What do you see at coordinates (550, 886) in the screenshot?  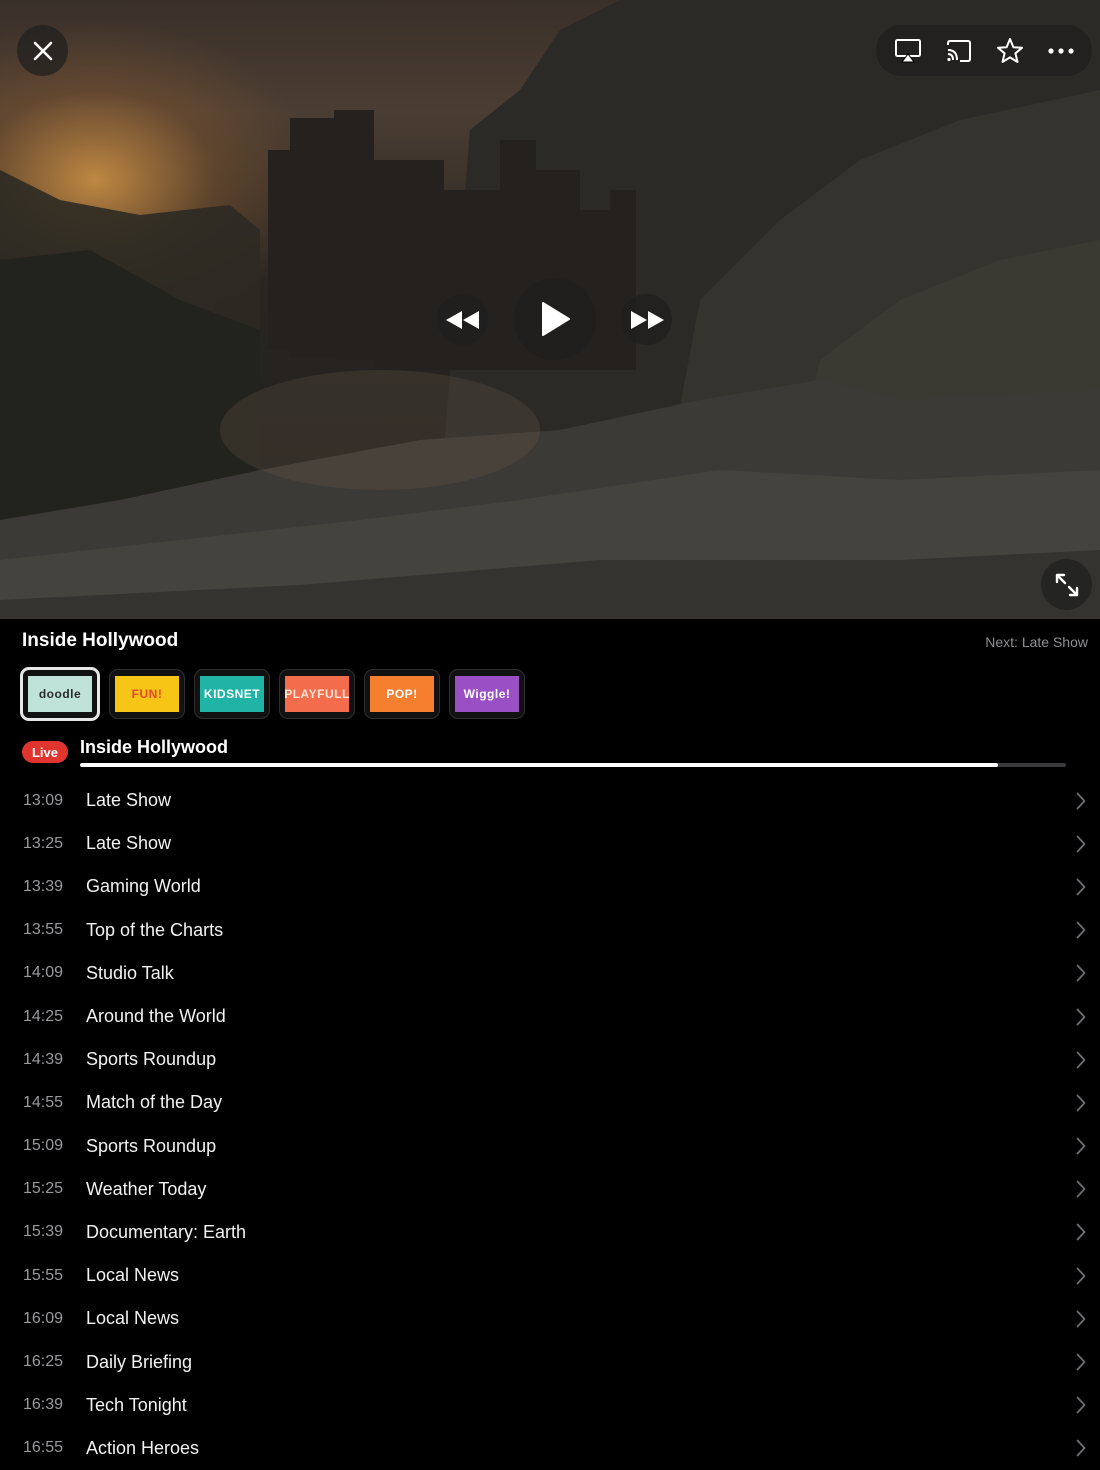 I see `schedule-row: 13:39 Gaming World` at bounding box center [550, 886].